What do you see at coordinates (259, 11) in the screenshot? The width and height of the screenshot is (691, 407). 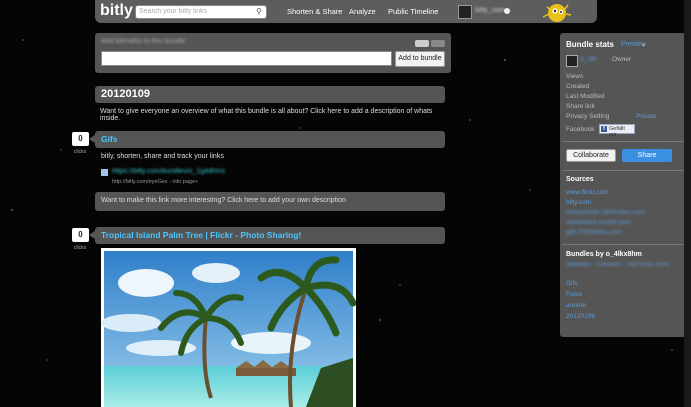 I see `search-icon: ⚲` at bounding box center [259, 11].